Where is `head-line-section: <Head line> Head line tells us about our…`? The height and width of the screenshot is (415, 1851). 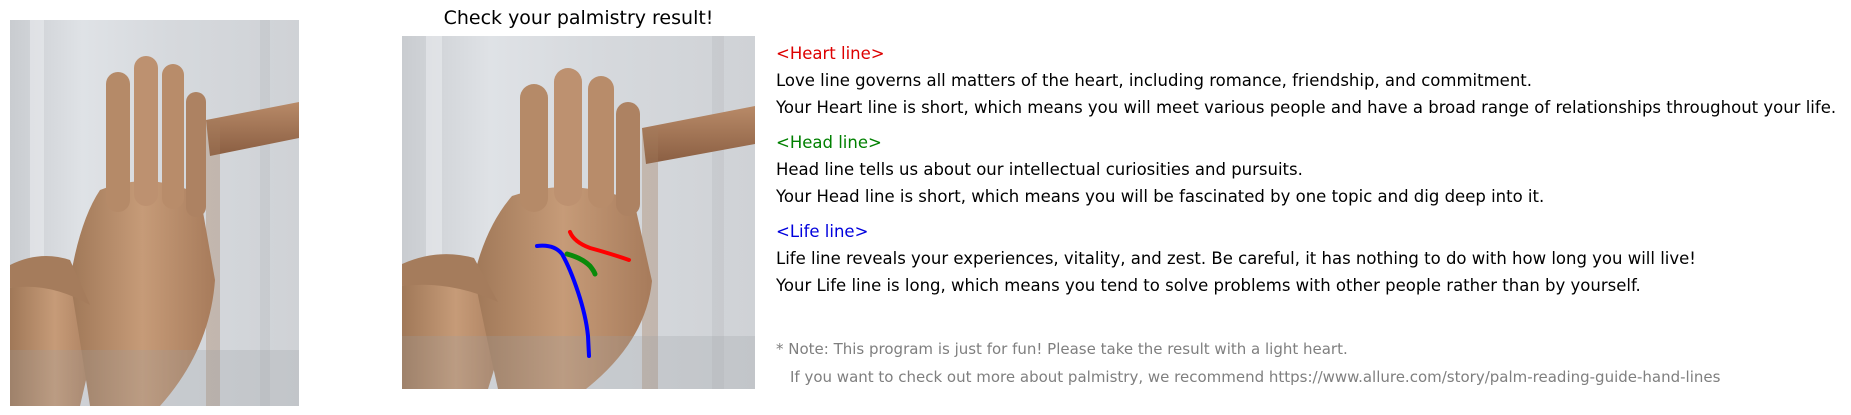
head-line-section: <Head line> Head line tells us about our… is located at coordinates (1311, 169).